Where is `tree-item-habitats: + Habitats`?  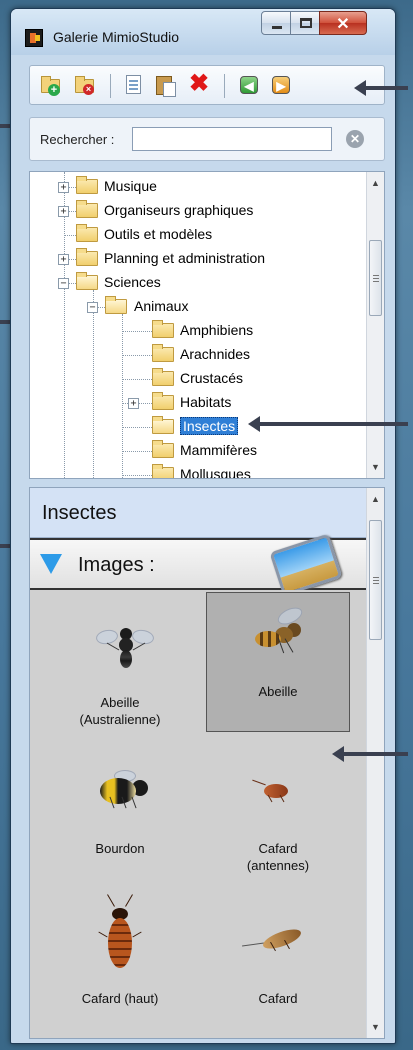
tree-item-habitats: + Habitats is located at coordinates (199, 403).